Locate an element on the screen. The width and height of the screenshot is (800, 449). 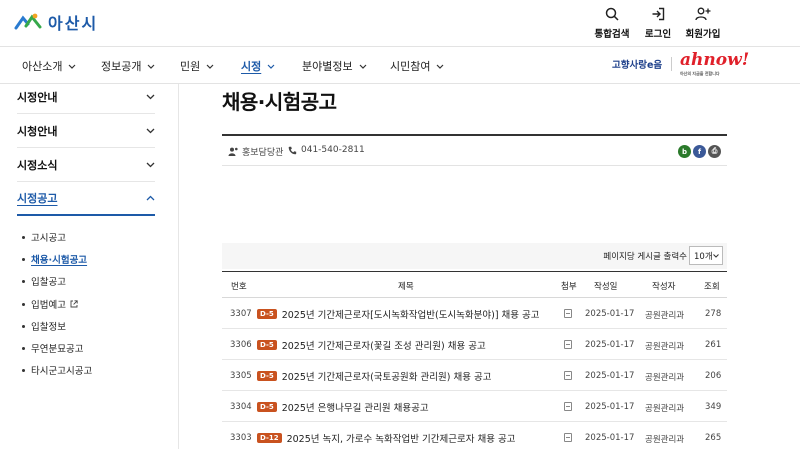
row-no: 3307 is located at coordinates (241, 314).